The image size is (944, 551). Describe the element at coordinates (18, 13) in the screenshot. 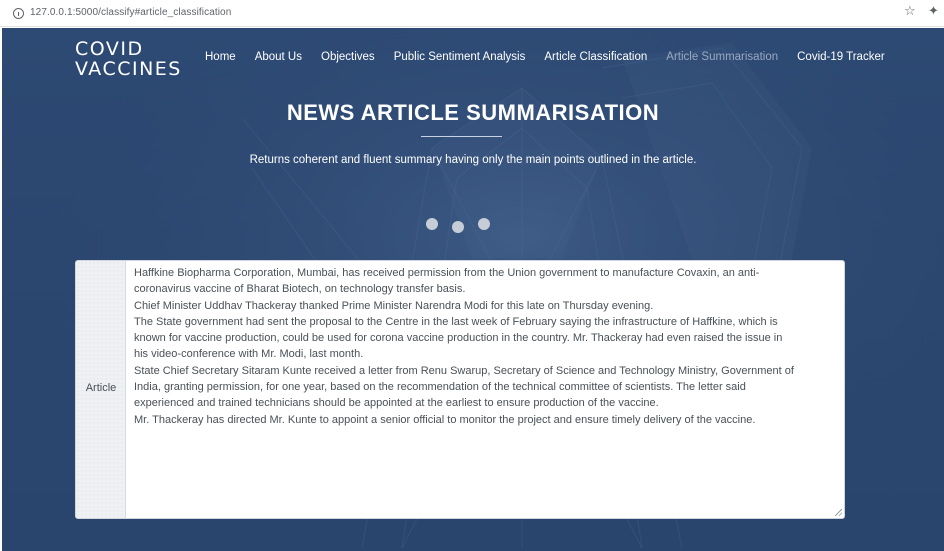

I see `info-icon` at that location.